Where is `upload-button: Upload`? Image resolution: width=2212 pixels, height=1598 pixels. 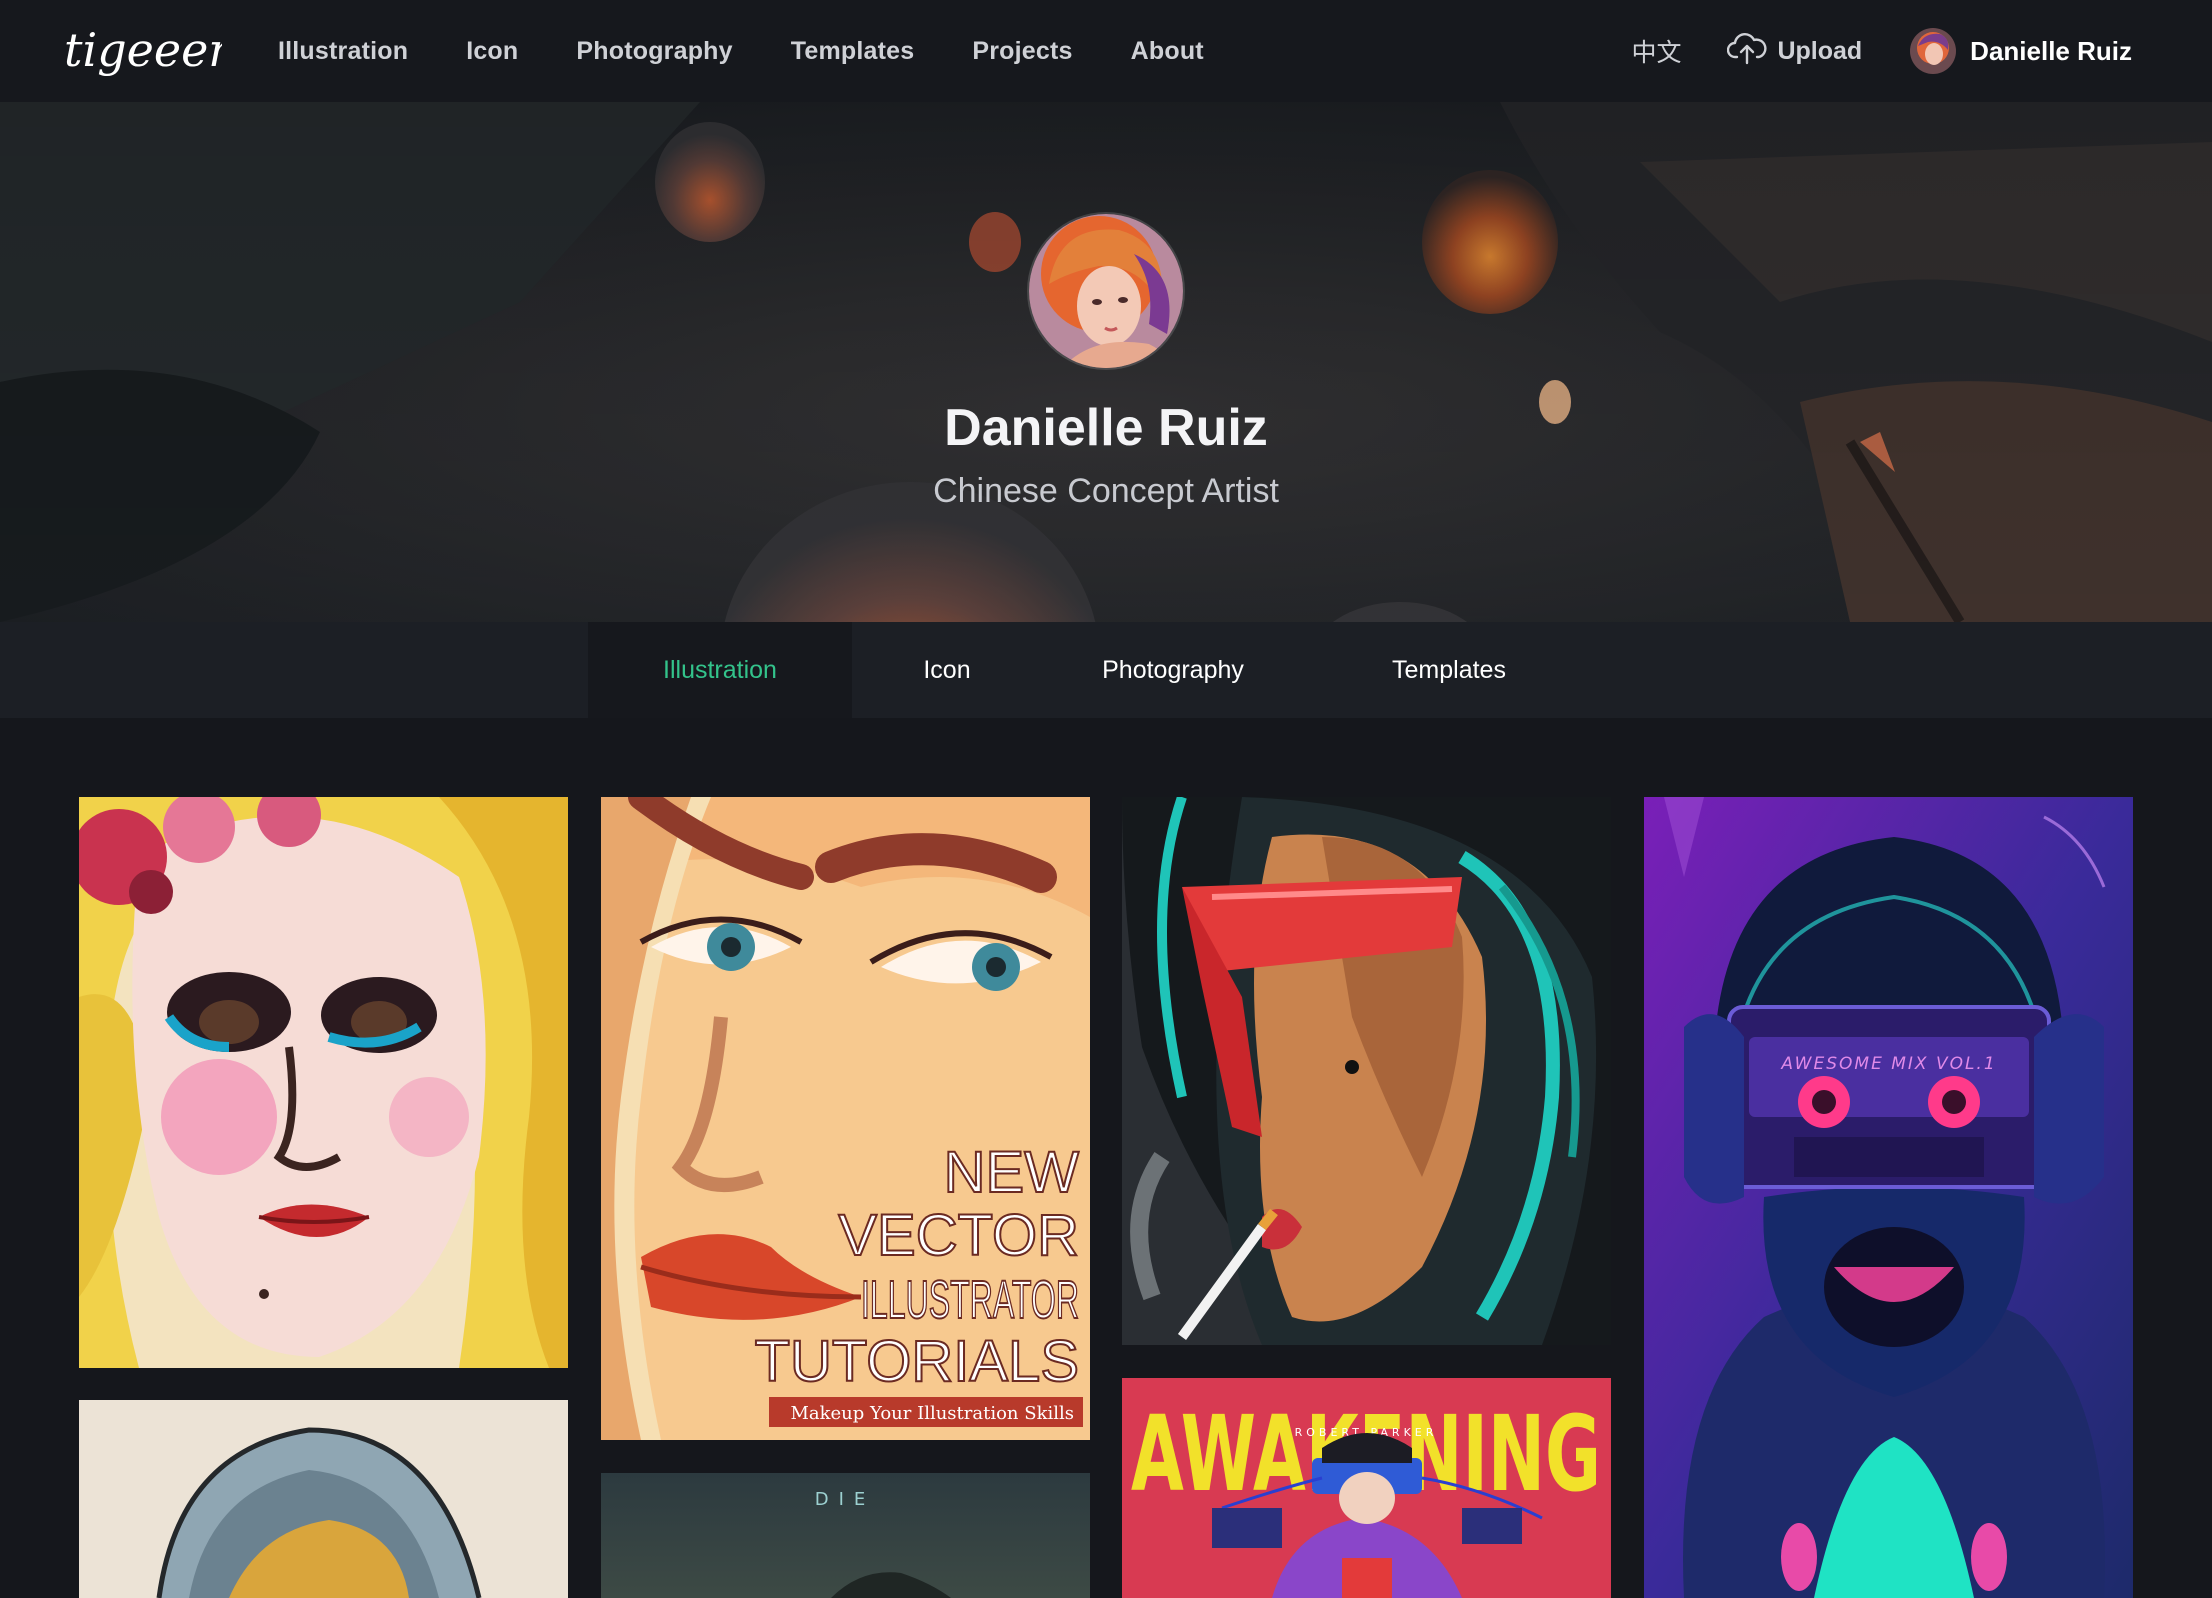 upload-button: Upload is located at coordinates (1794, 51).